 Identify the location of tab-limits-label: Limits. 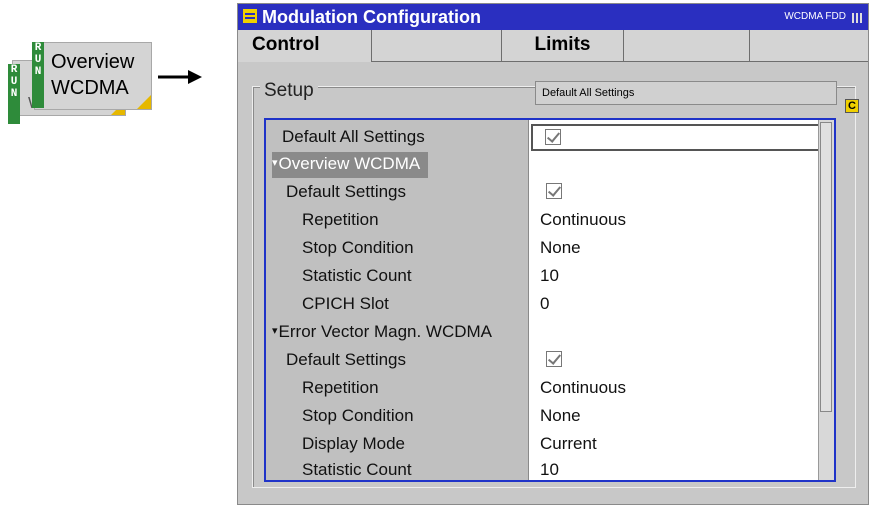
(562, 44).